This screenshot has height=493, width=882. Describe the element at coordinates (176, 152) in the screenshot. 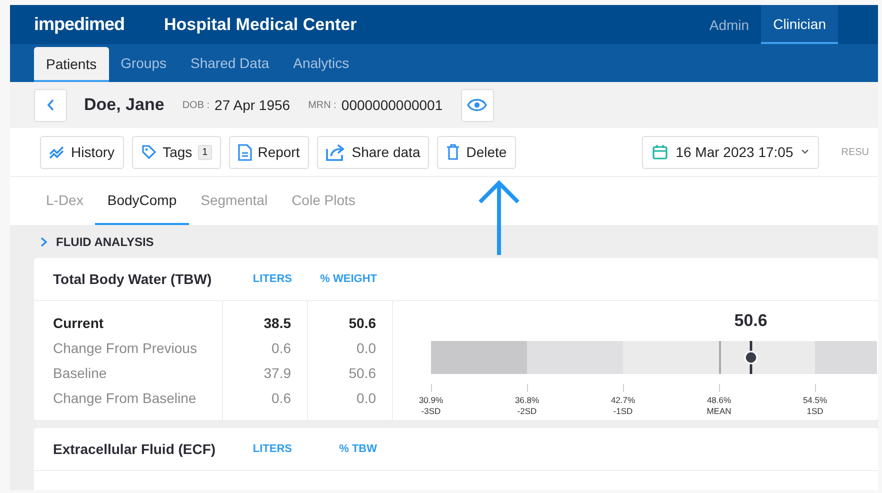

I see `tags-button: Tags 1` at that location.